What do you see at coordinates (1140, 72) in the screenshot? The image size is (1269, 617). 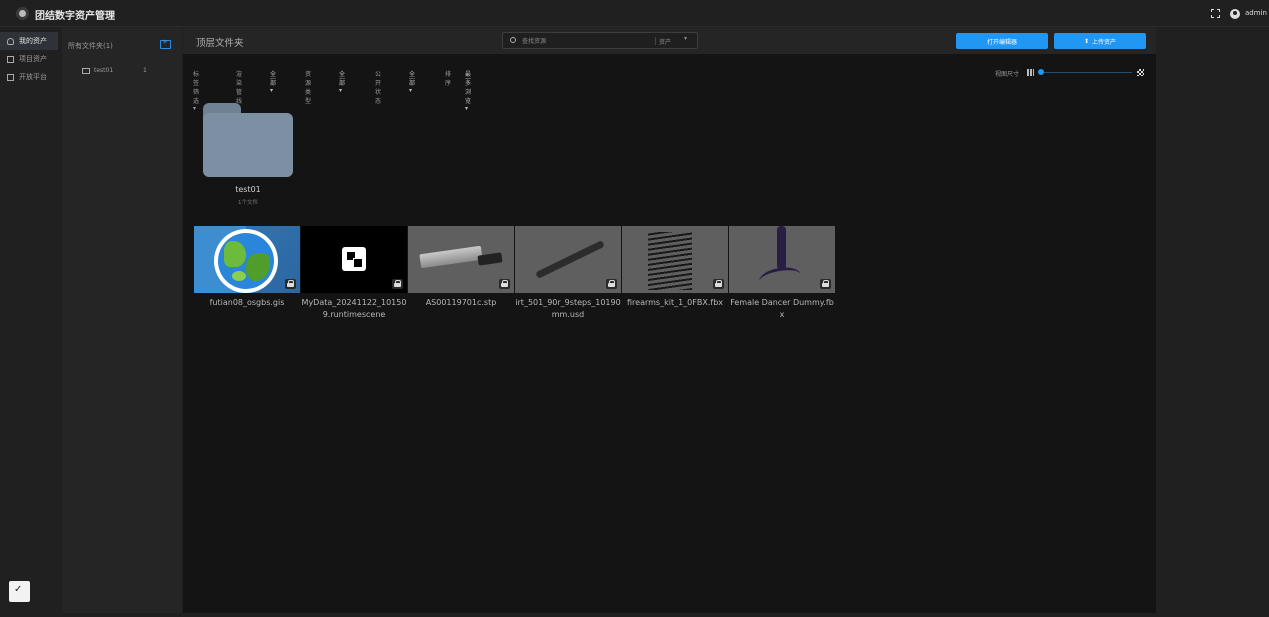 I see `grid-large-icon` at bounding box center [1140, 72].